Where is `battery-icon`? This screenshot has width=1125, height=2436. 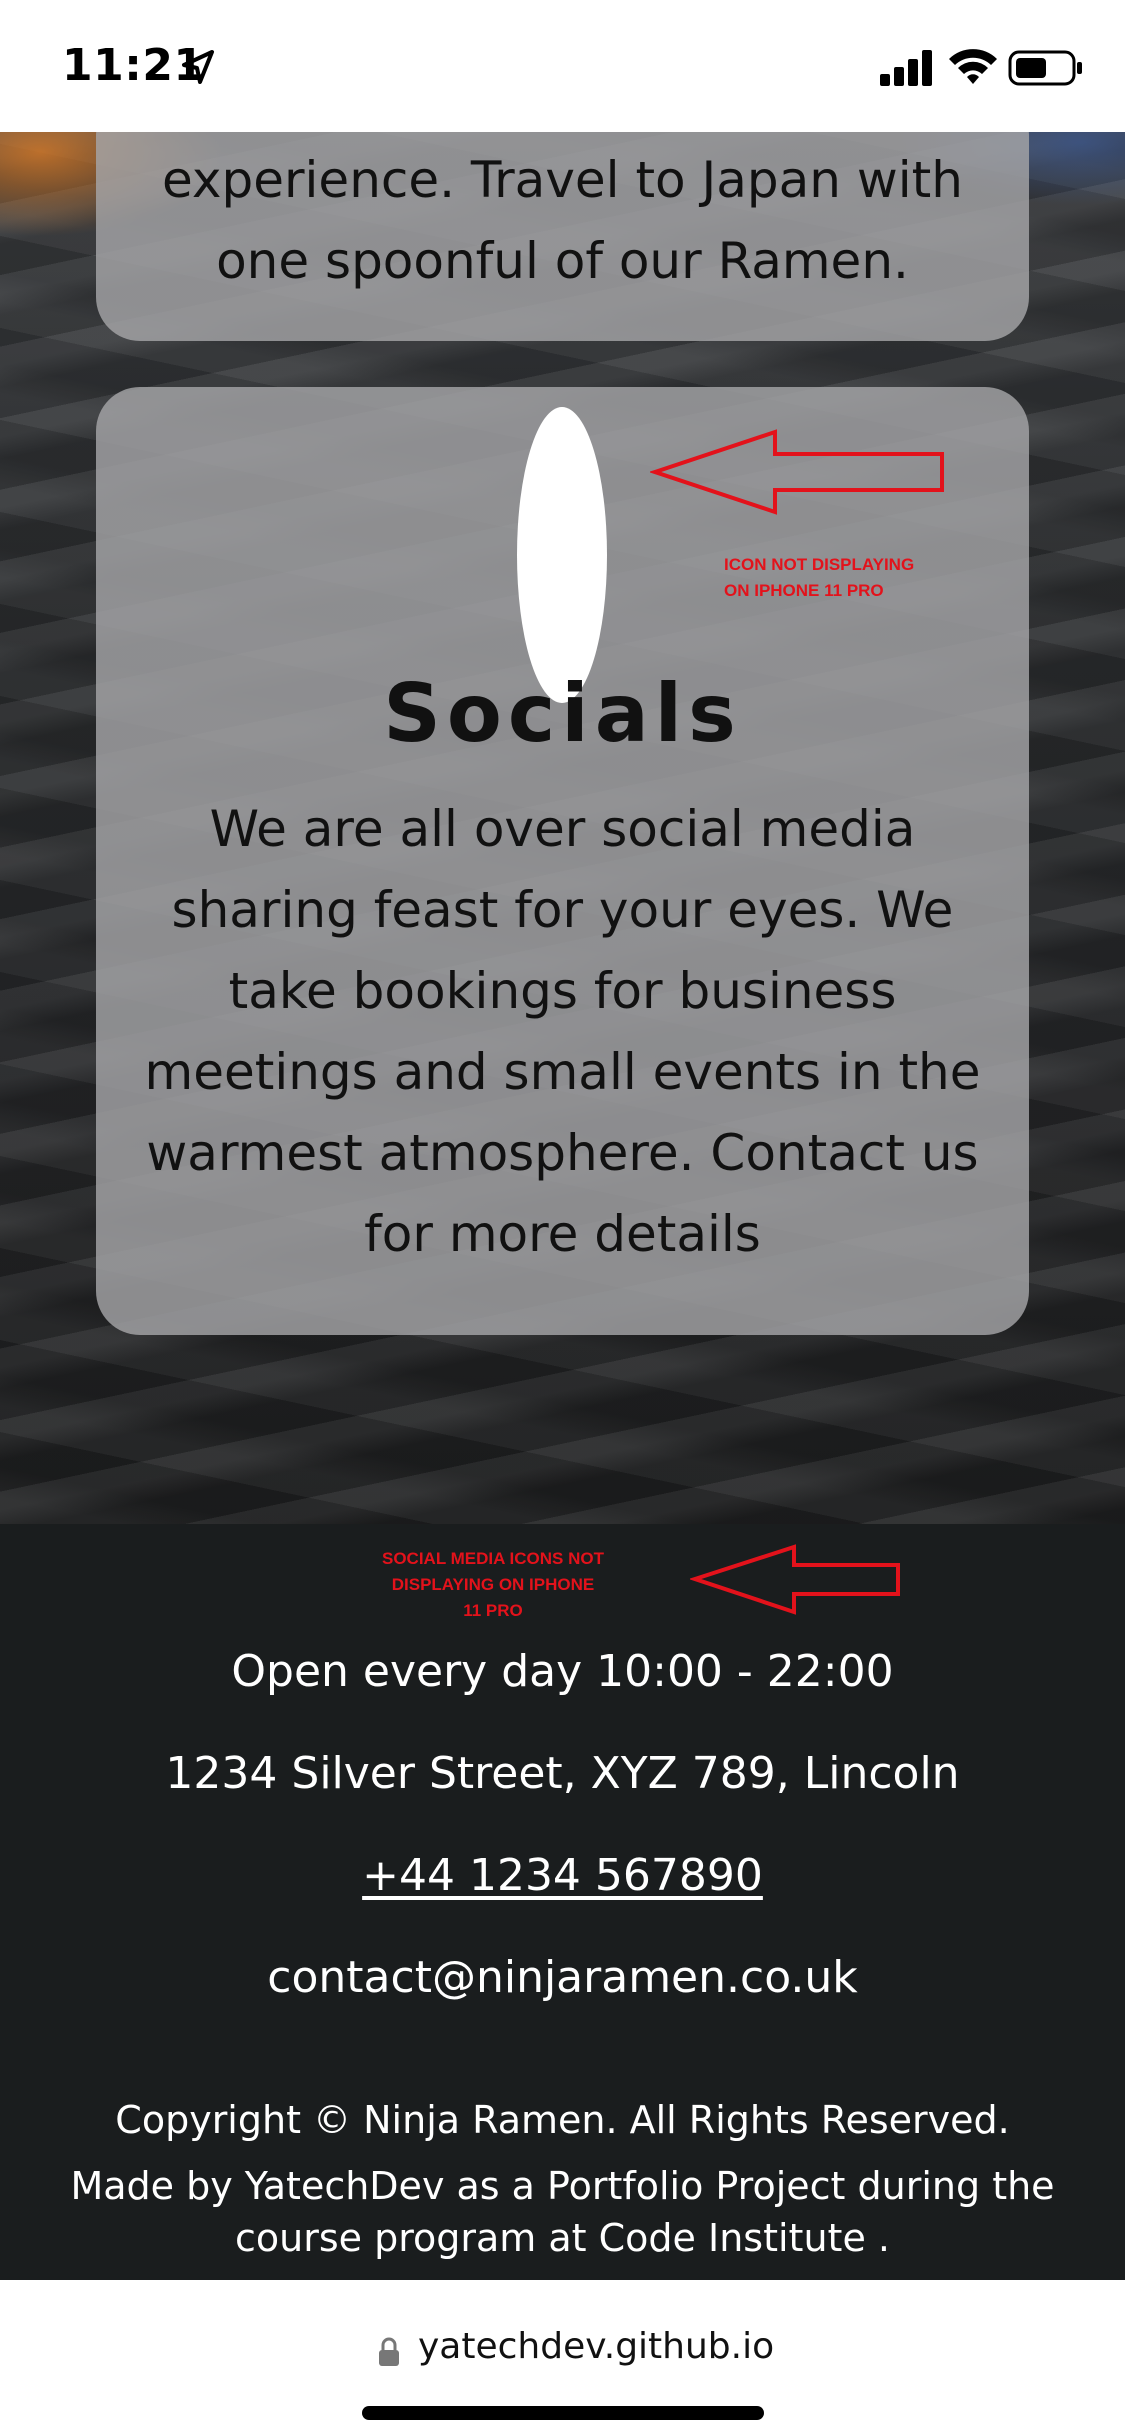 battery-icon is located at coordinates (1045, 68).